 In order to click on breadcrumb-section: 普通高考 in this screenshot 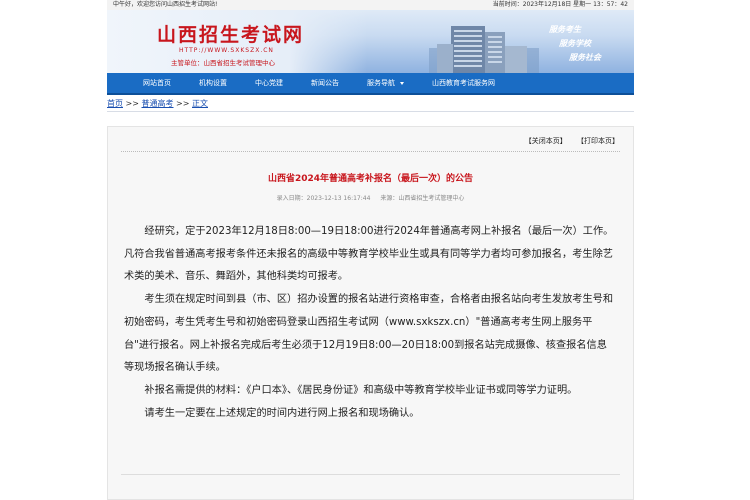, I will do `click(158, 103)`.